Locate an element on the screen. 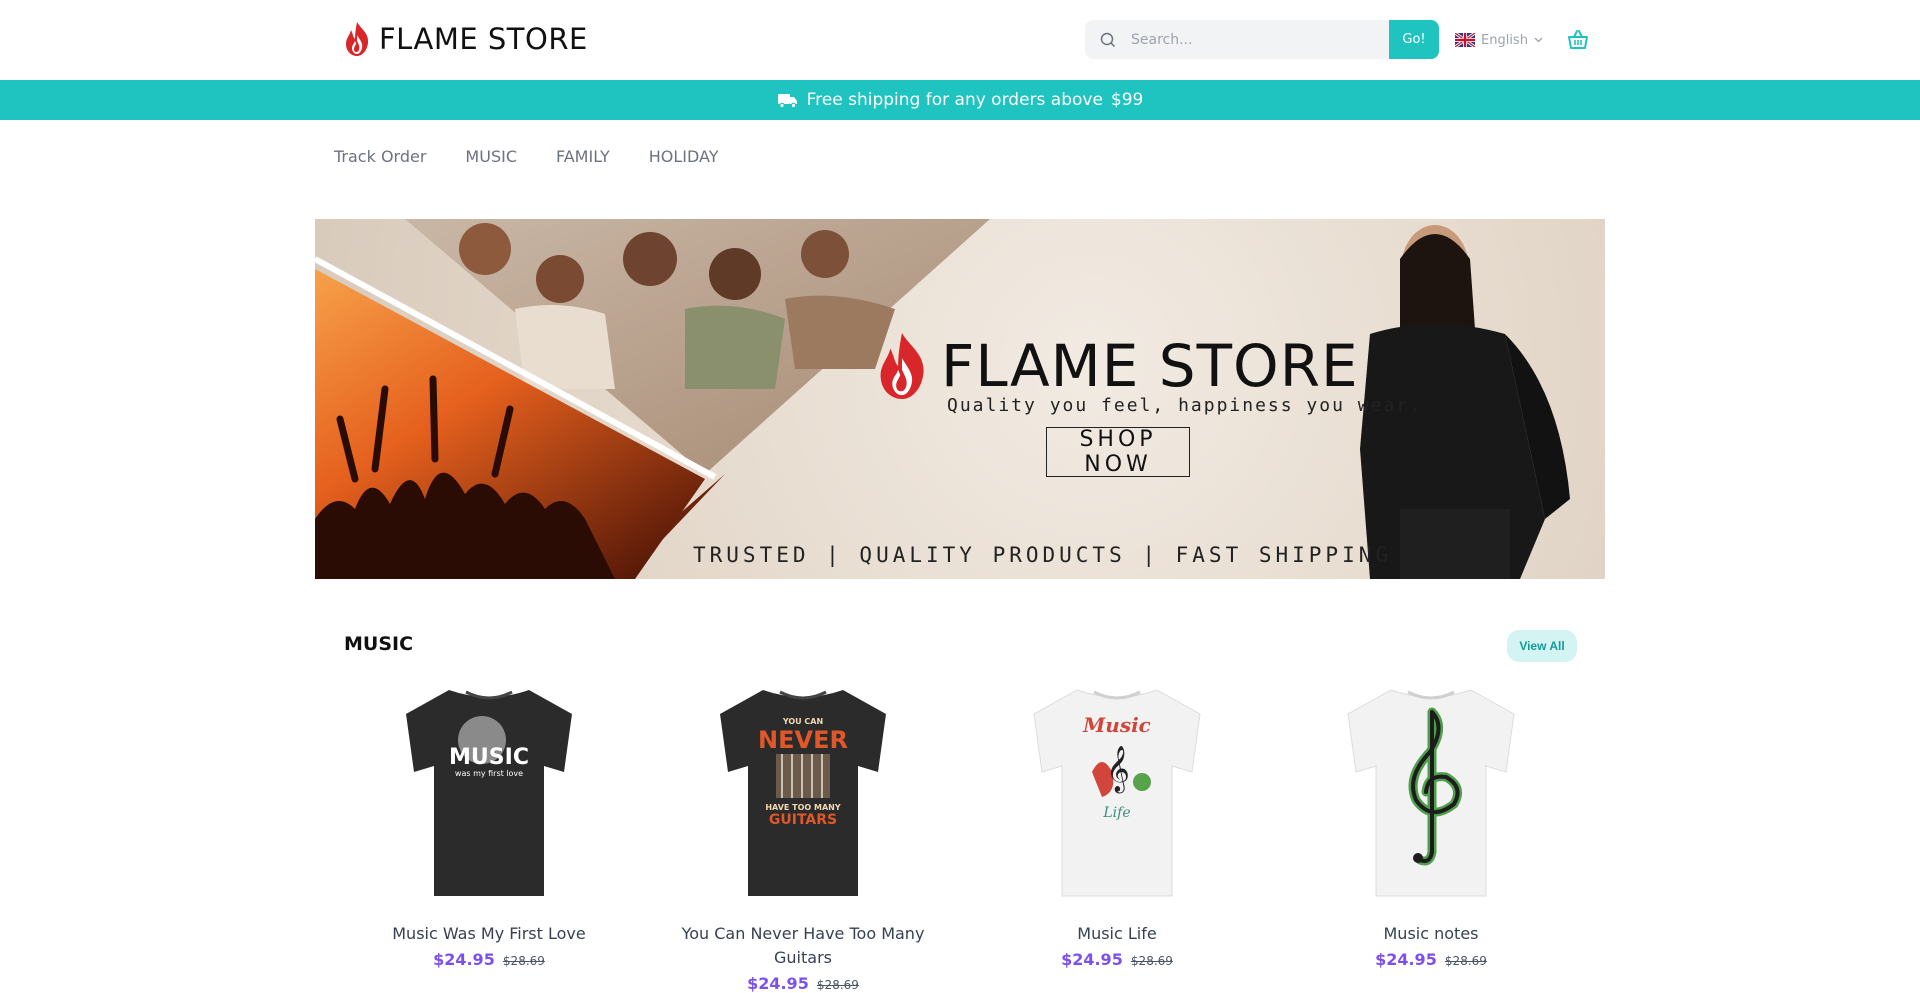  tshirt-image is located at coordinates (1431, 793).